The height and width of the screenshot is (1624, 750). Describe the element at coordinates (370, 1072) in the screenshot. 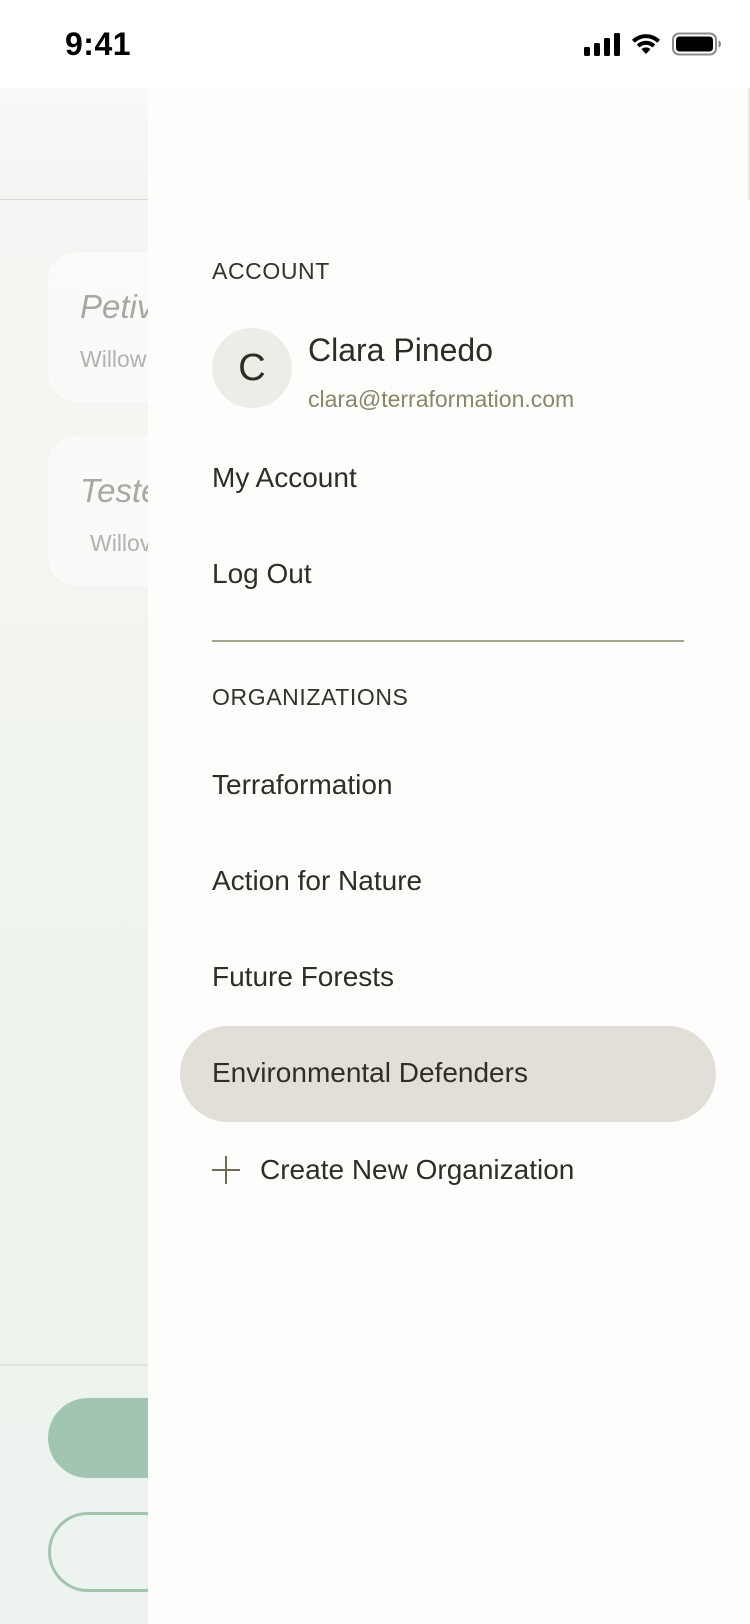

I see `org-item-label: Environmental Defenders` at that location.